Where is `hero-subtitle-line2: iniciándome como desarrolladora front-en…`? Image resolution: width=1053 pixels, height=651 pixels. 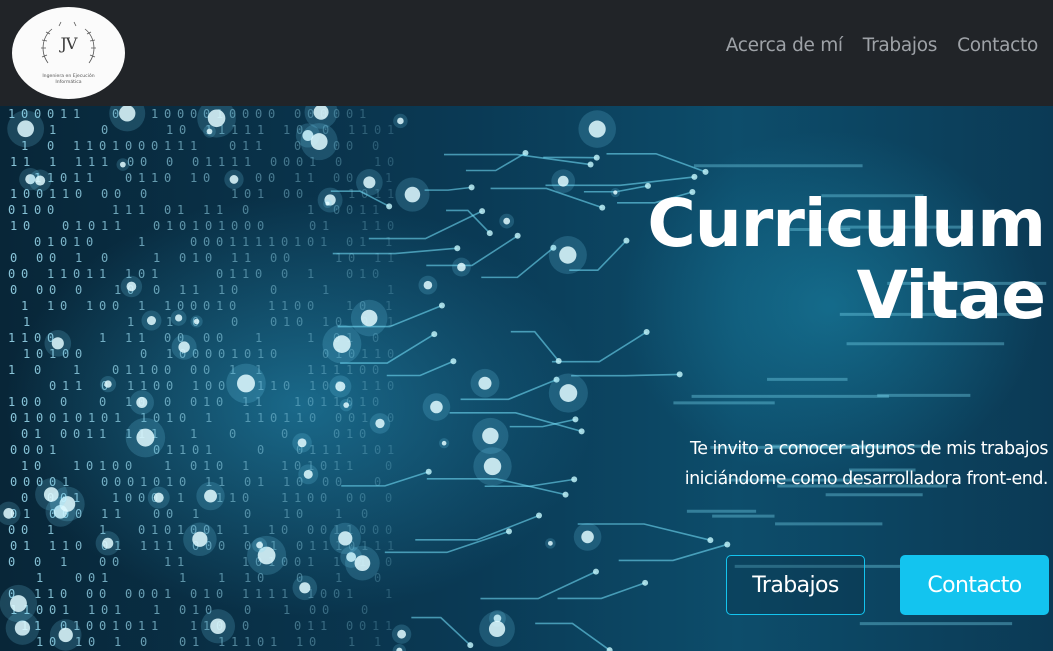
hero-subtitle-line2: iniciándome como desarrolladora front-en… is located at coordinates (866, 479).